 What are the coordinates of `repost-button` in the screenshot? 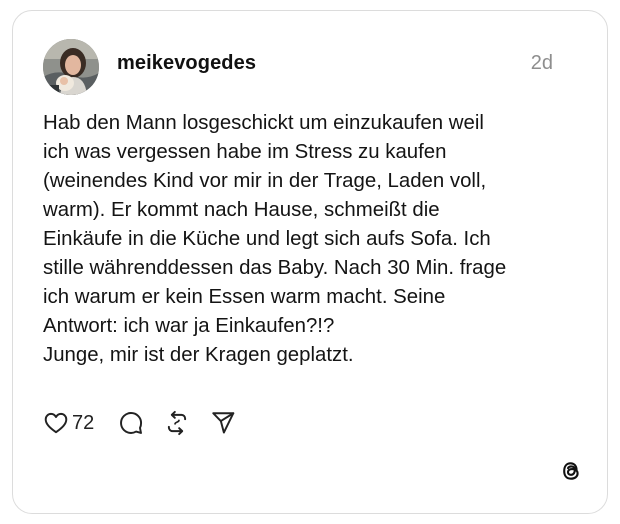 It's located at (177, 423).